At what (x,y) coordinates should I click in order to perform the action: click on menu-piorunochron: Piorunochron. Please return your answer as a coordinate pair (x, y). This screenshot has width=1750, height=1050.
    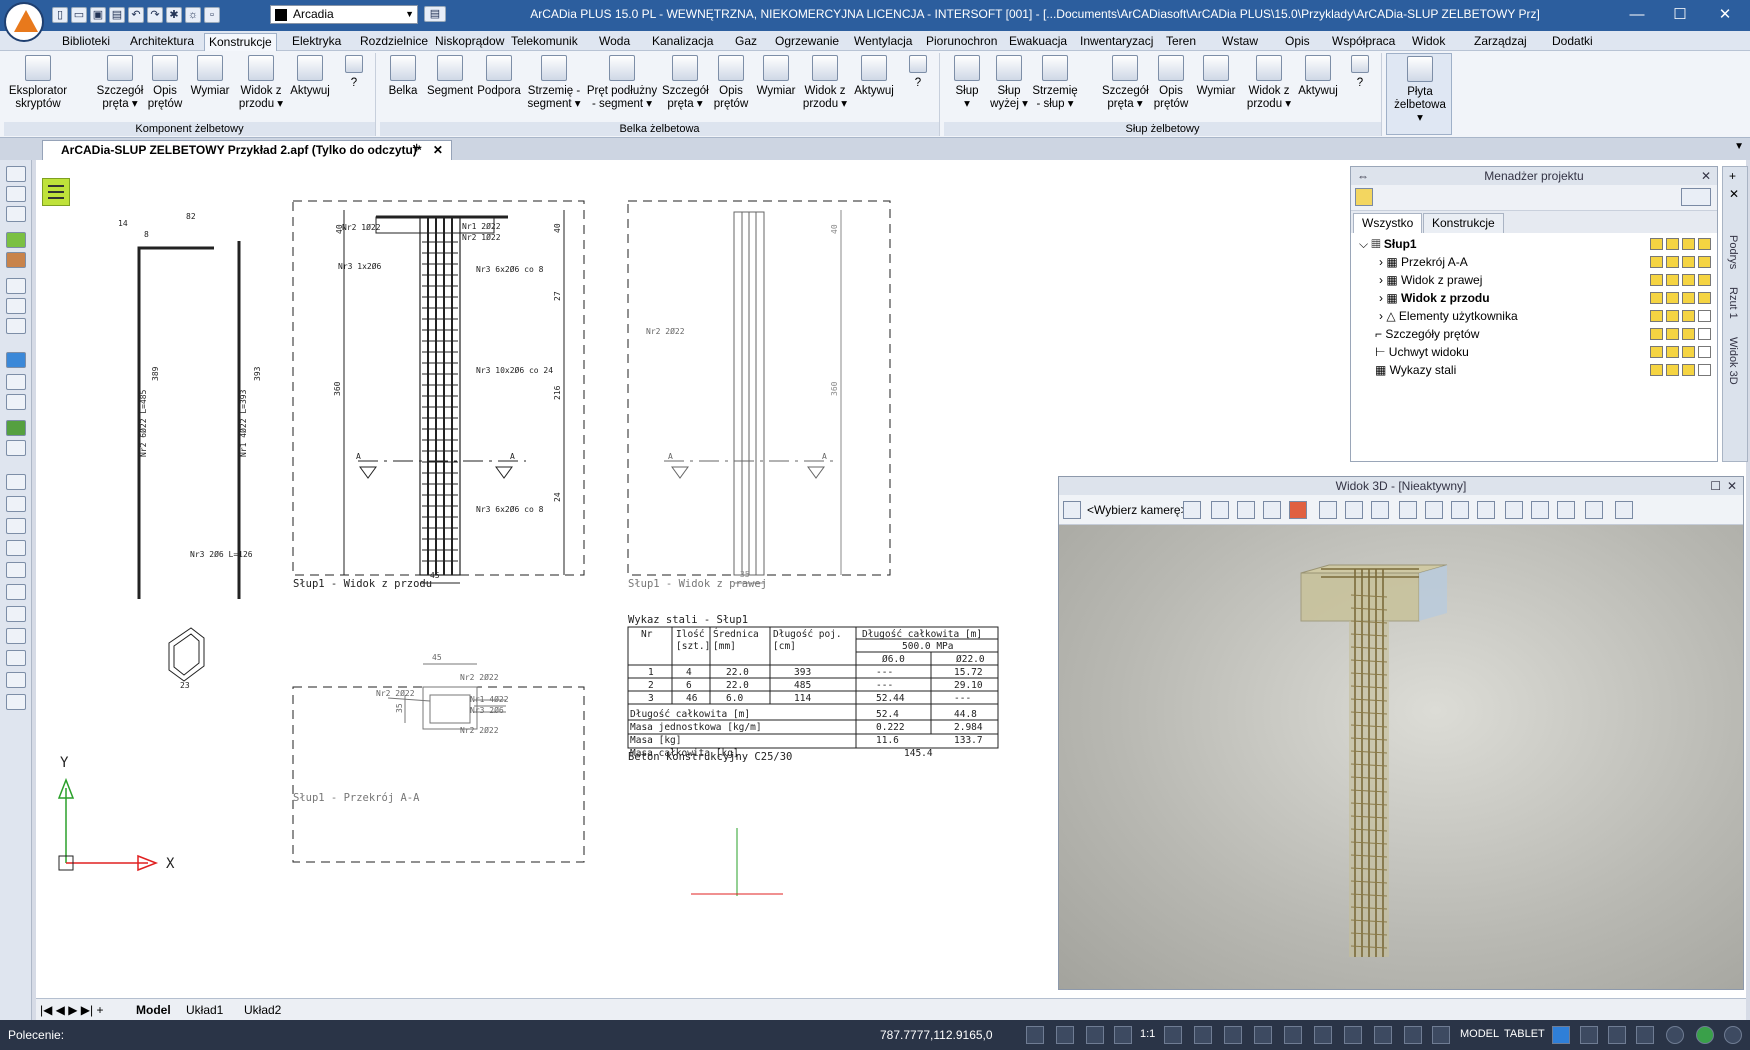
    Looking at the image, I should click on (961, 42).